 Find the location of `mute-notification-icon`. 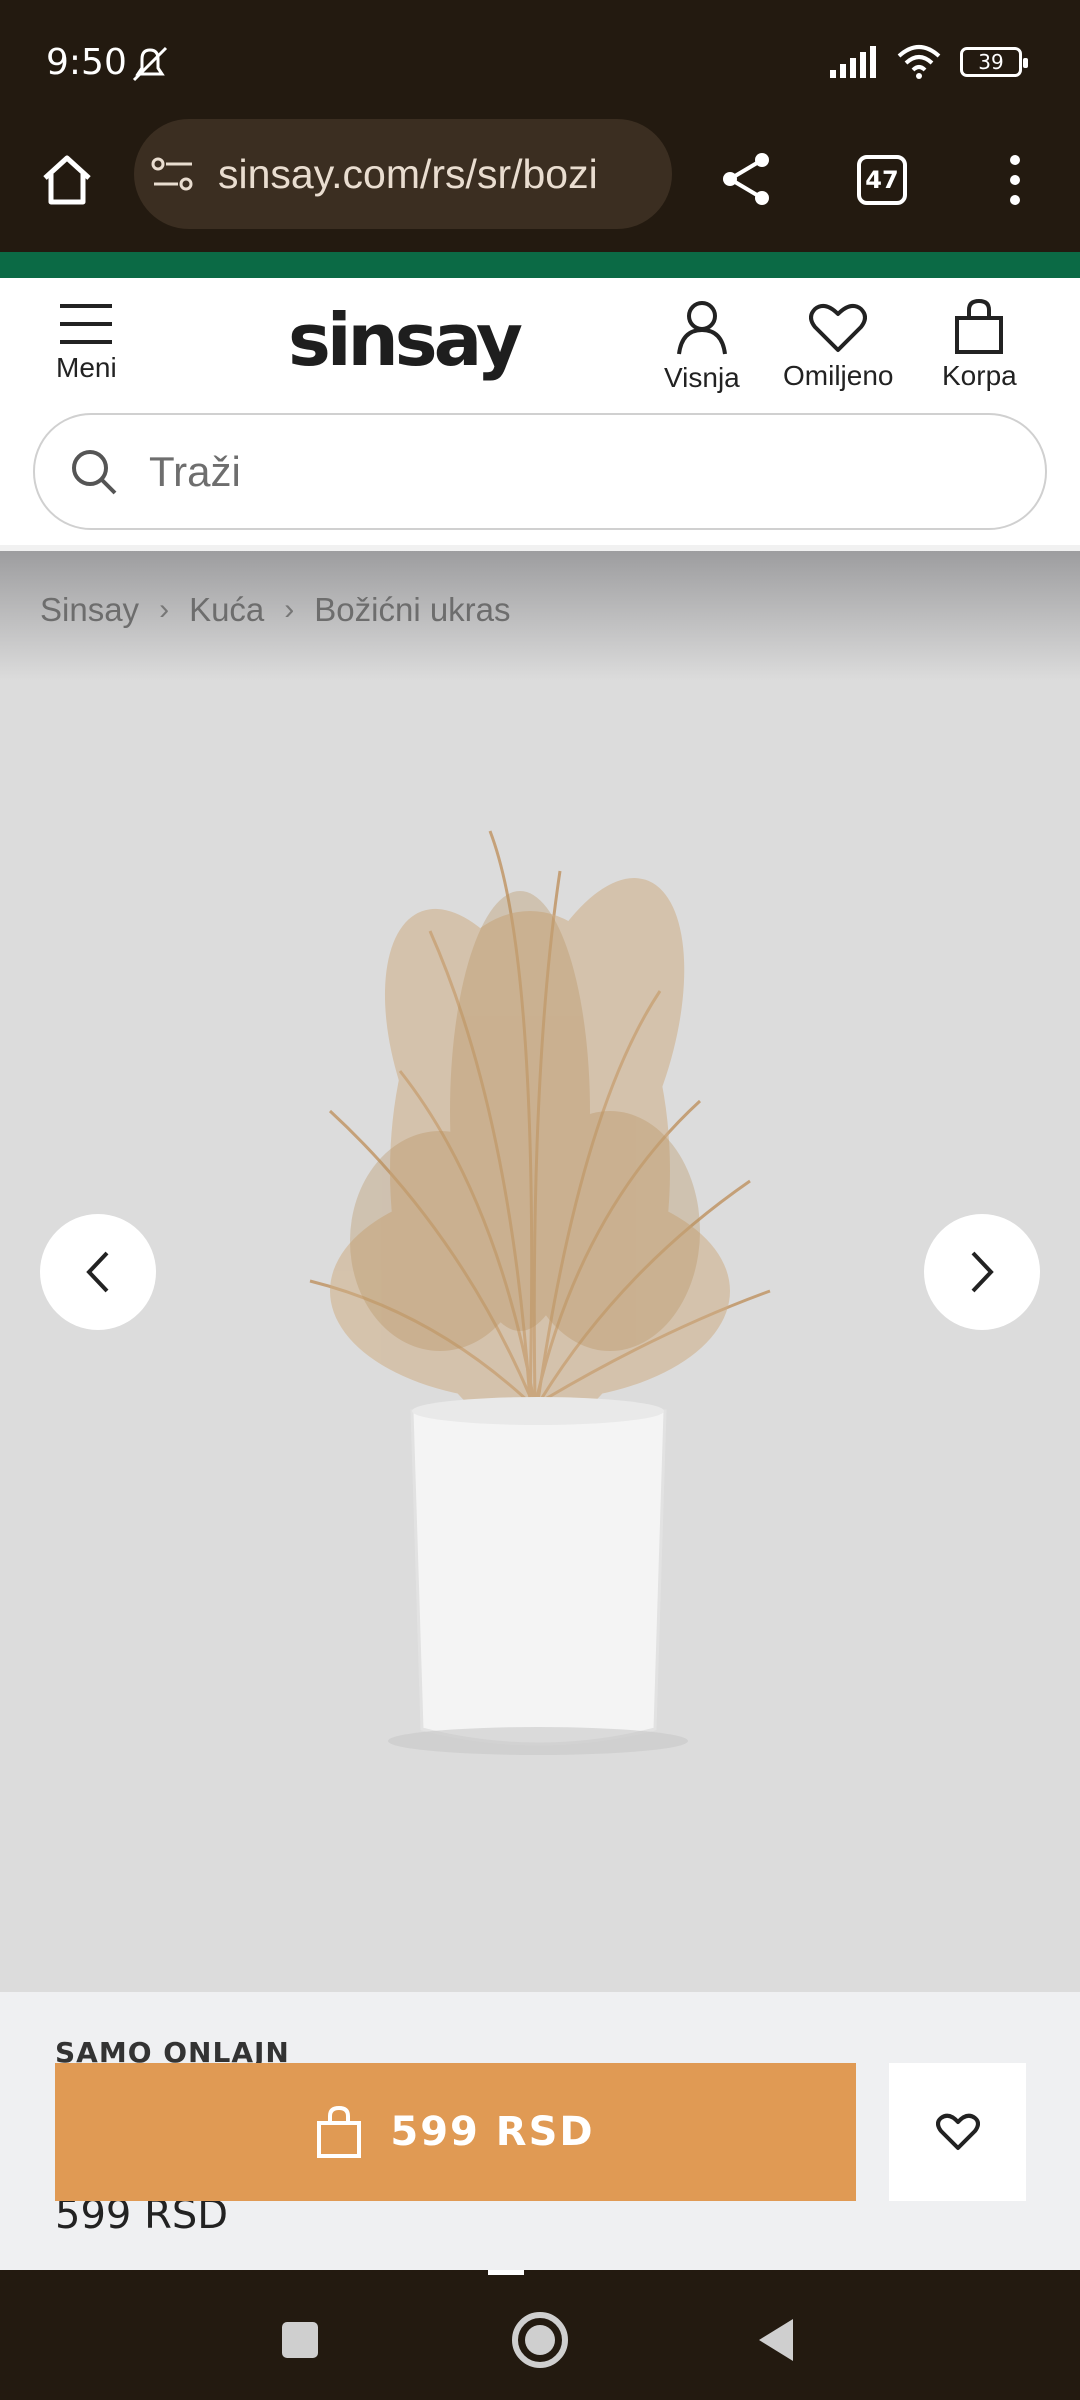

mute-notification-icon is located at coordinates (150, 64).